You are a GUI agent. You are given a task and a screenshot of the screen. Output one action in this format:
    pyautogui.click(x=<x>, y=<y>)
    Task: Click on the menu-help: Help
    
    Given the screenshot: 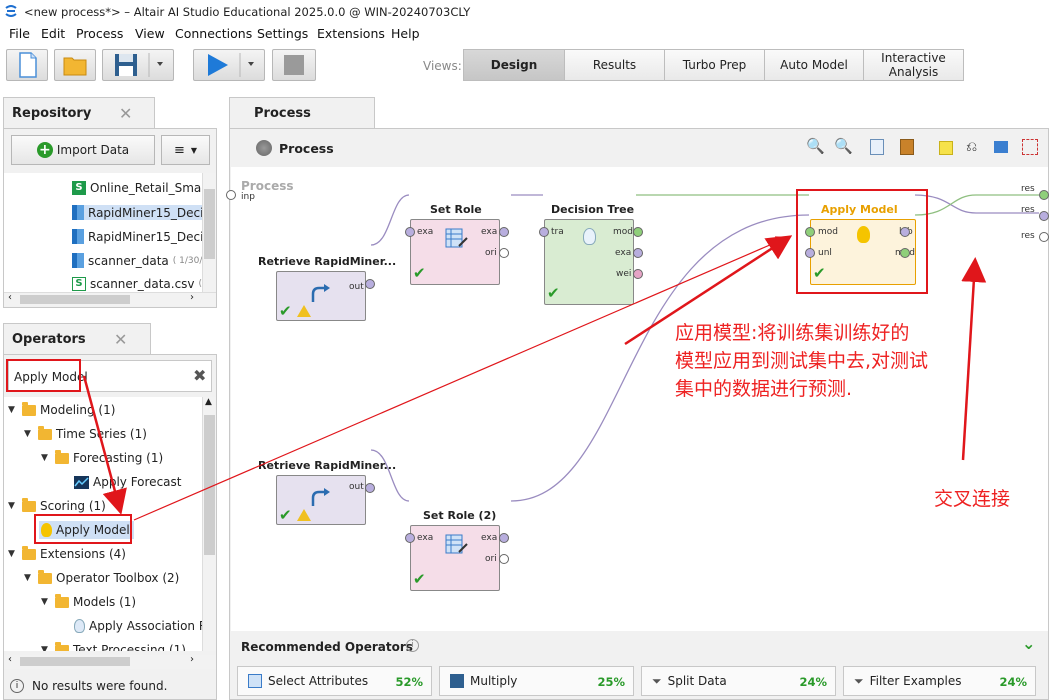 What is the action you would take?
    pyautogui.click(x=405, y=33)
    